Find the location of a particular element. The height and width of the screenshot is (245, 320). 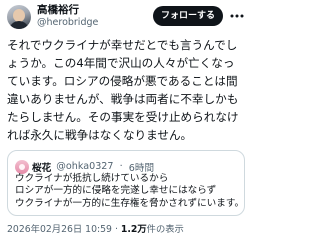

quoted-timestamp: 6時間 is located at coordinates (141, 168).